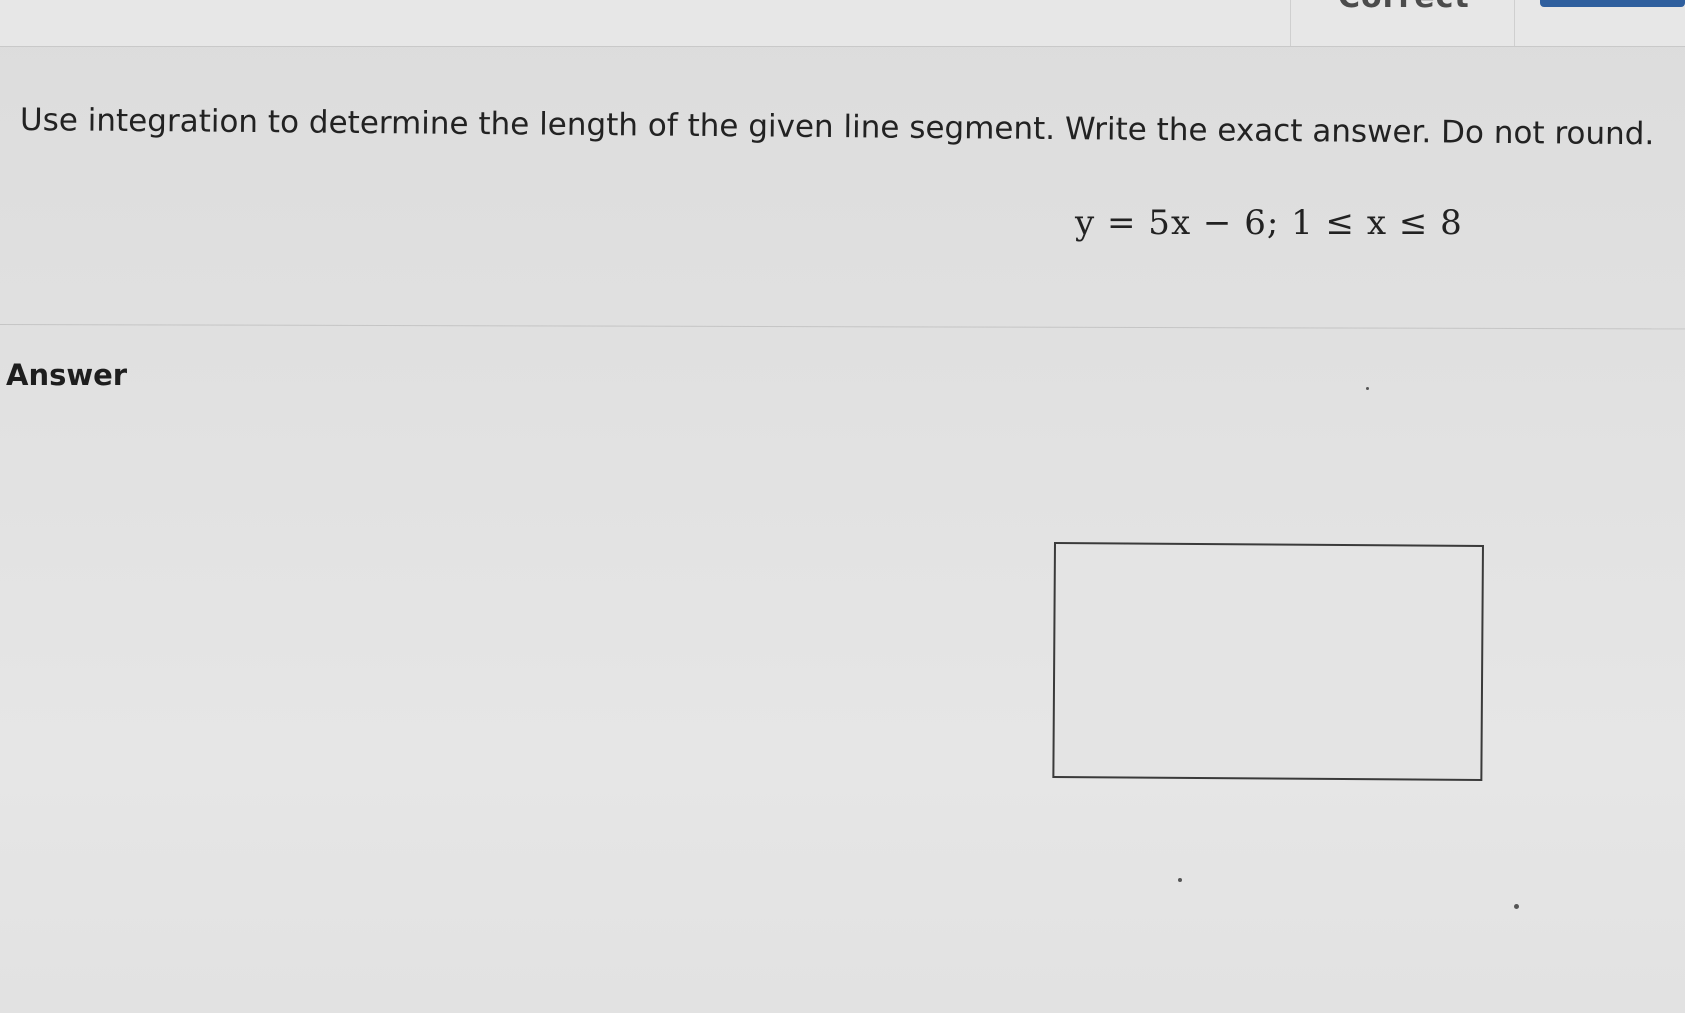  What do you see at coordinates (842, 23) in the screenshot?
I see `top-toolbar: Correct` at bounding box center [842, 23].